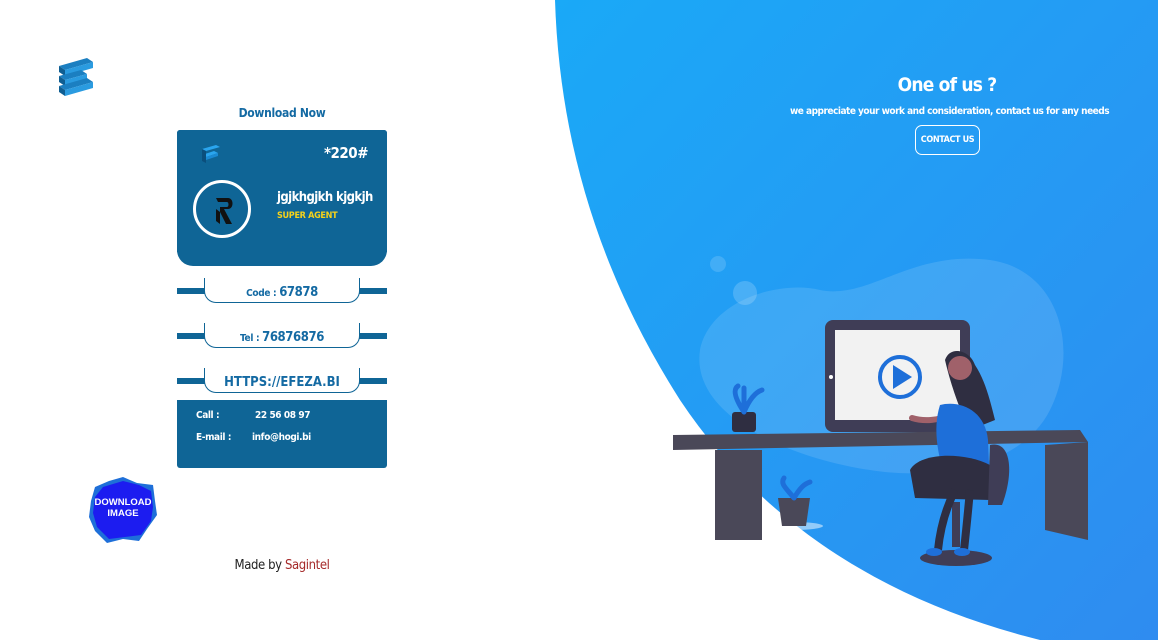 Image resolution: width=1158 pixels, height=640 pixels. Describe the element at coordinates (346, 153) in the screenshot. I see `ussd-code: *220#` at that location.